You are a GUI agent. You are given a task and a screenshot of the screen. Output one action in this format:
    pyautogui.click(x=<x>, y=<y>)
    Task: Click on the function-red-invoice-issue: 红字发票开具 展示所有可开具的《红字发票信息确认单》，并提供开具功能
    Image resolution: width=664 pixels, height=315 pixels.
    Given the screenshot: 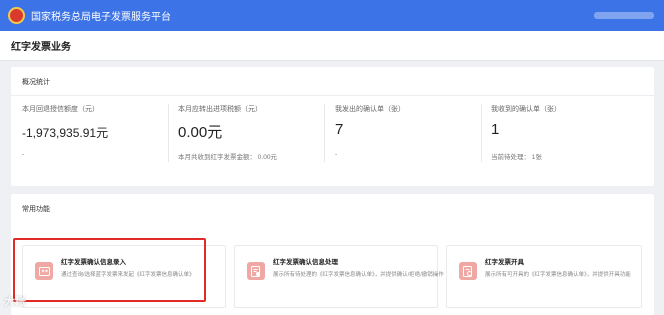 What is the action you would take?
    pyautogui.click(x=544, y=276)
    